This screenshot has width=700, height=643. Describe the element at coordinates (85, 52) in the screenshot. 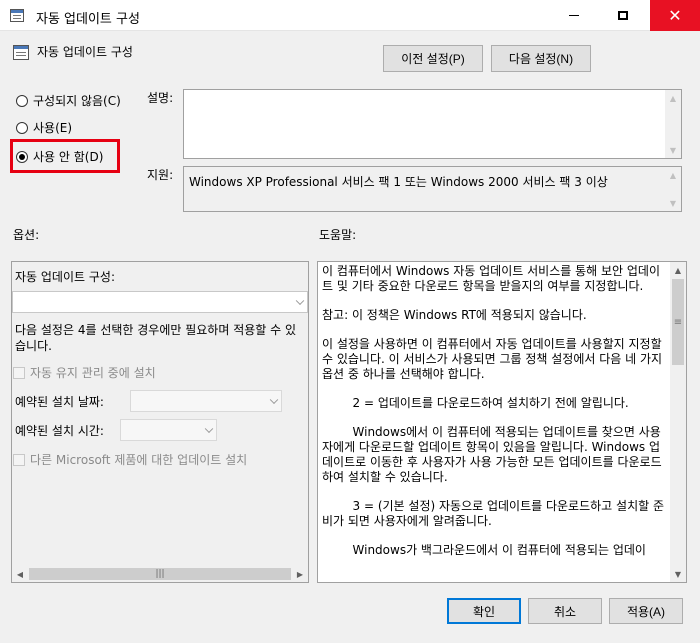

I see `policy-title: 자동 업데이트 구성` at that location.